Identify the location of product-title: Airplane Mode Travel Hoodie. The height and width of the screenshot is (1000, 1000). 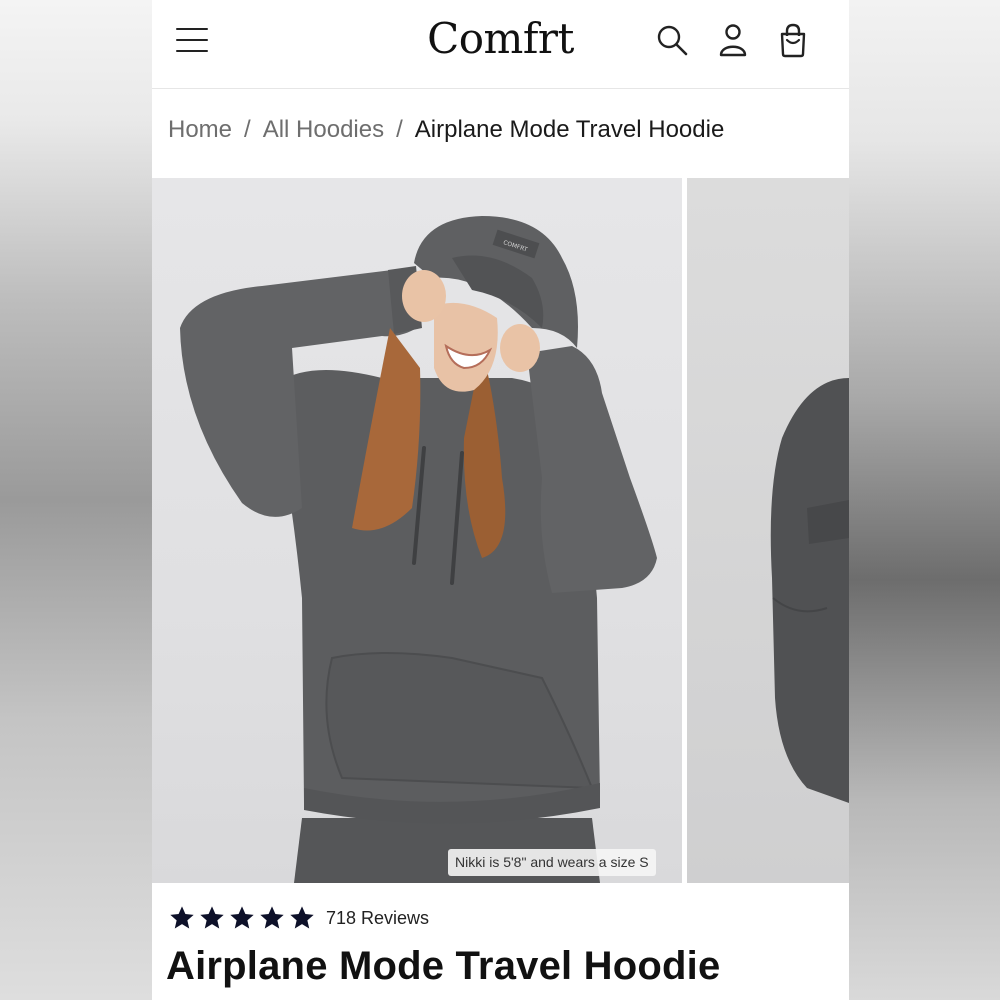
(443, 966).